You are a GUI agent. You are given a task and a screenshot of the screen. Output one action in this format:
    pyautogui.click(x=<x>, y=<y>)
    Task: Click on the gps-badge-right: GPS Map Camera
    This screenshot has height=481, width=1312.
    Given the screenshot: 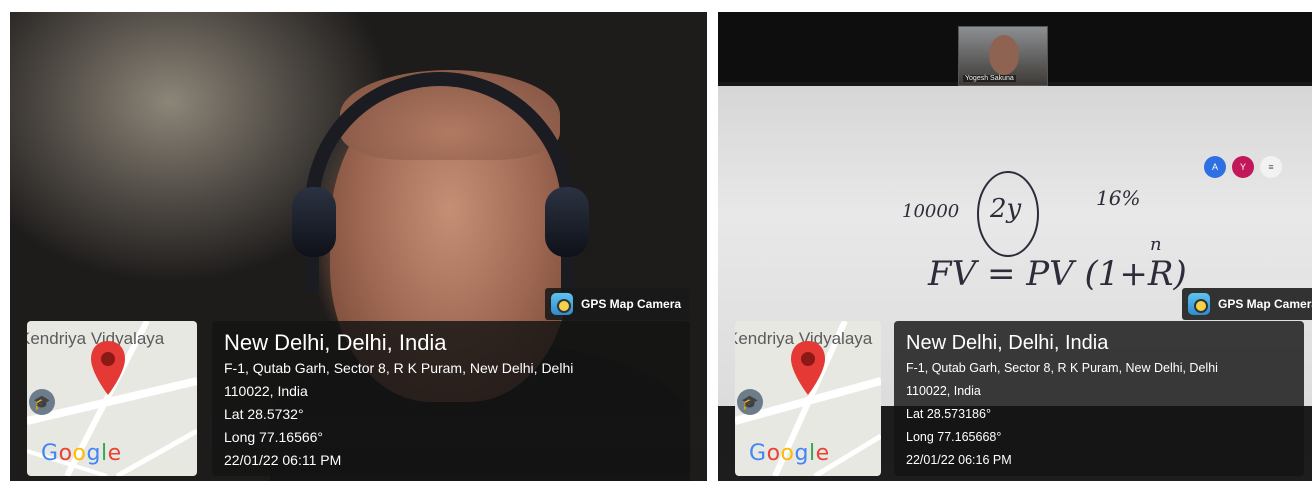 What is the action you would take?
    pyautogui.click(x=1247, y=304)
    